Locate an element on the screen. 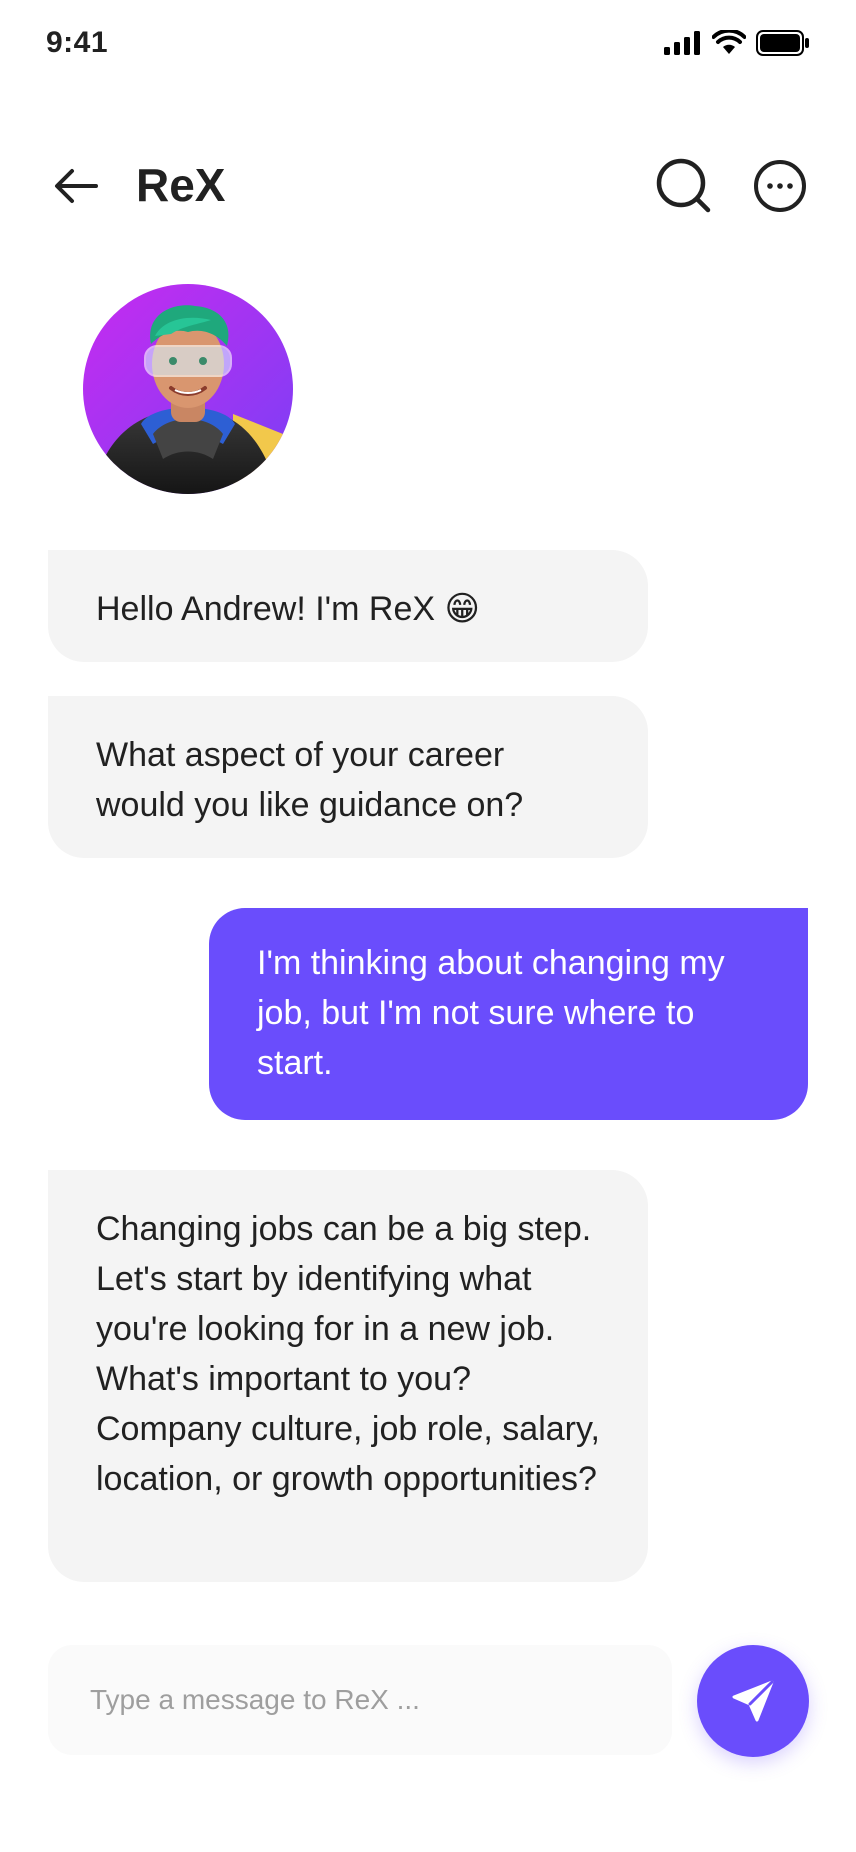 The height and width of the screenshot is (1852, 856). search-button is located at coordinates (684, 186).